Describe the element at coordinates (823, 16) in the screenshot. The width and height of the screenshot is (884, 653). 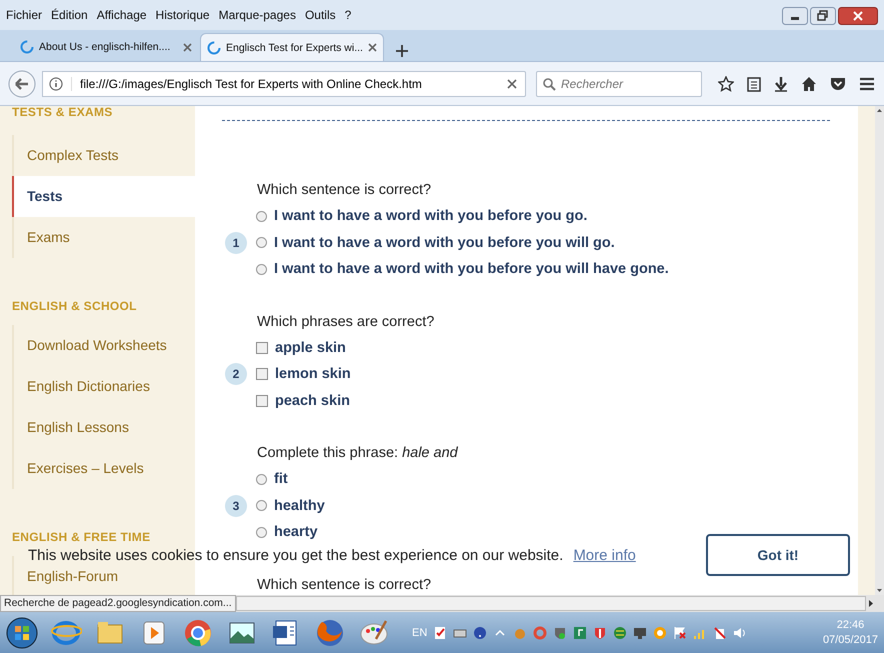
I see `restore-icon` at that location.